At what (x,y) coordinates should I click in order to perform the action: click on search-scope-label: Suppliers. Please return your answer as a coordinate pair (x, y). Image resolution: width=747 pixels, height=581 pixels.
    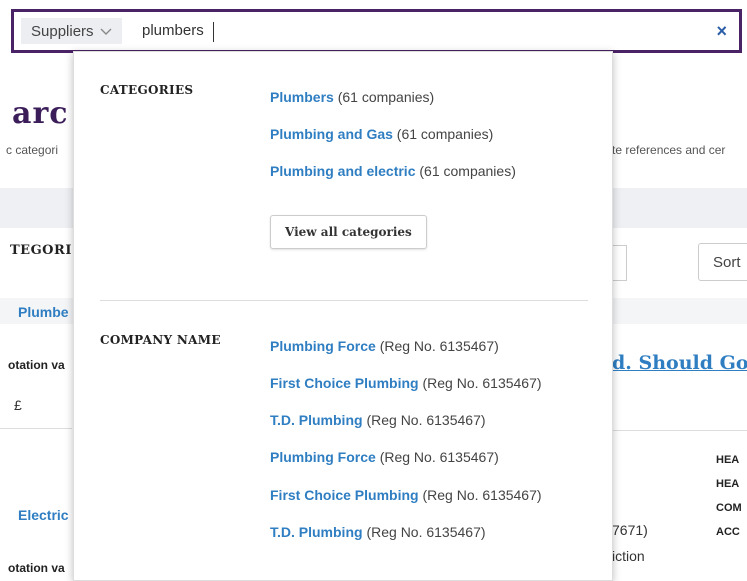
    Looking at the image, I should click on (62, 31).